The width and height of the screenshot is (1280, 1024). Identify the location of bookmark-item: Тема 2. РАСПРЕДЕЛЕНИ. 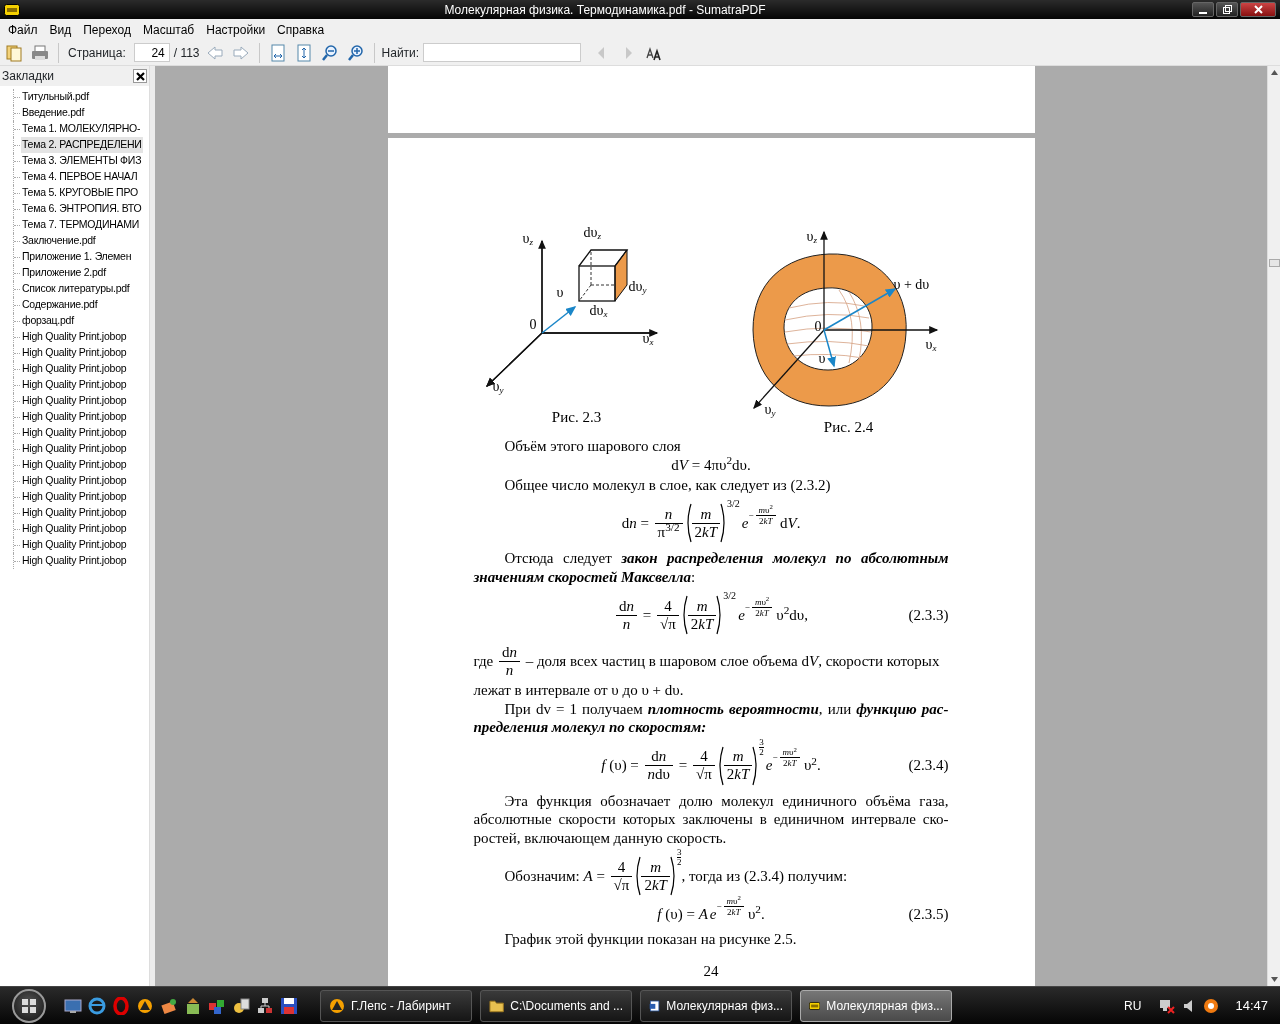
(82, 145).